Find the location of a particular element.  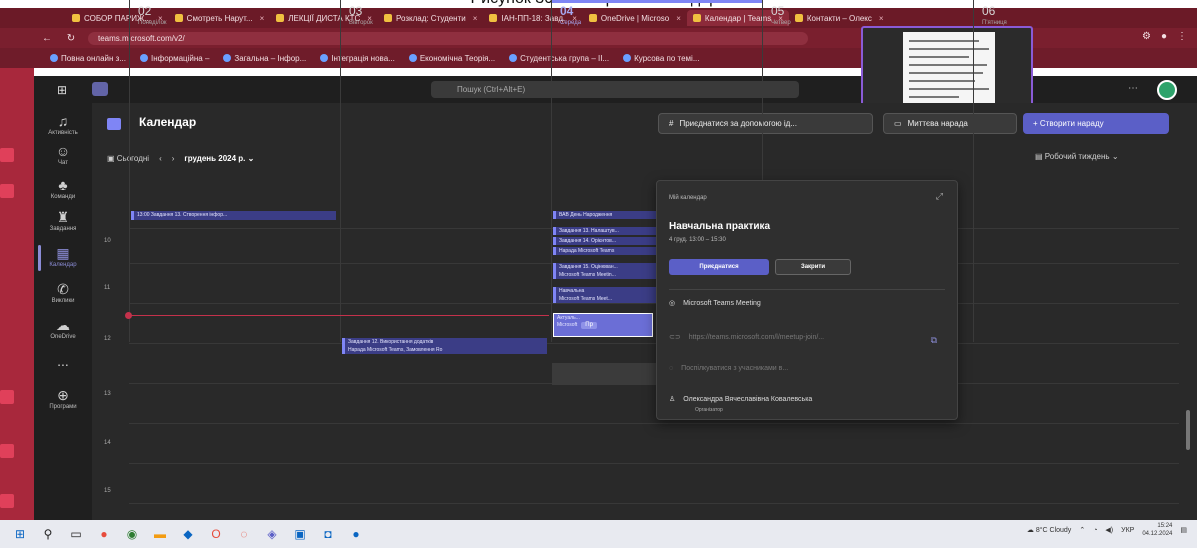

day-number: 04 is located at coordinates (567, 11).